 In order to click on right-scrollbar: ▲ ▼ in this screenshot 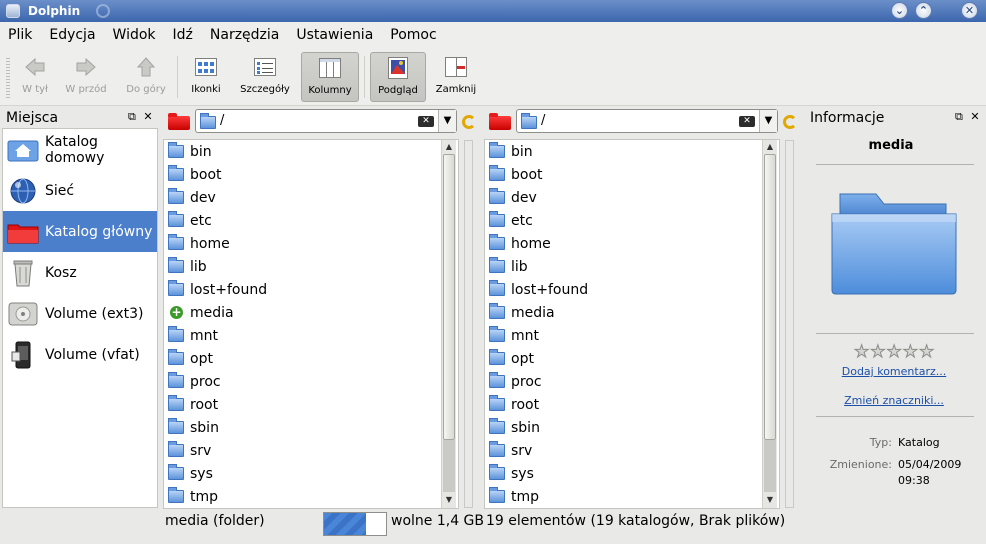, I will do `click(769, 324)`.